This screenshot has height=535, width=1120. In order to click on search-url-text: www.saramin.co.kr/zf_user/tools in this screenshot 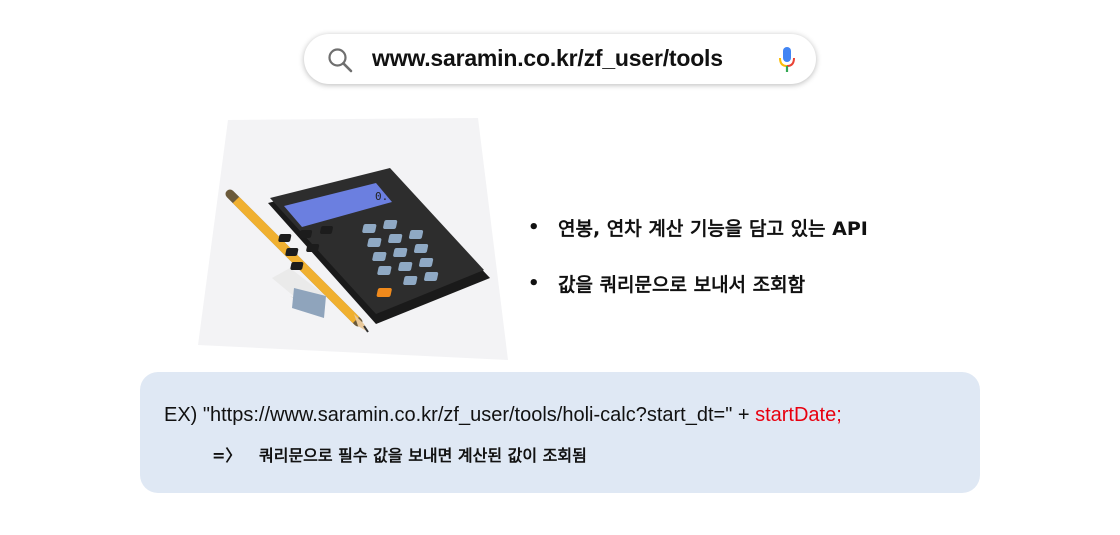, I will do `click(547, 58)`.